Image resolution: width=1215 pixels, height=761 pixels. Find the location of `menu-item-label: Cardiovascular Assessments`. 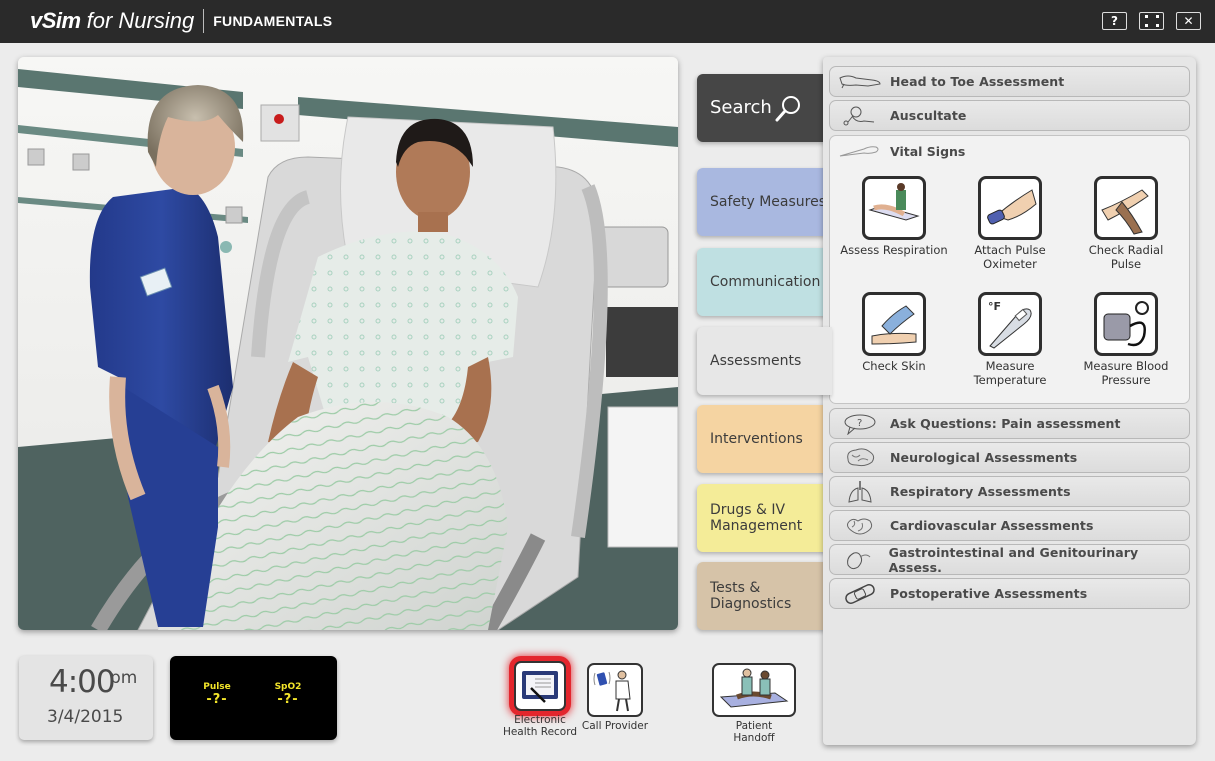

menu-item-label: Cardiovascular Assessments is located at coordinates (992, 525).